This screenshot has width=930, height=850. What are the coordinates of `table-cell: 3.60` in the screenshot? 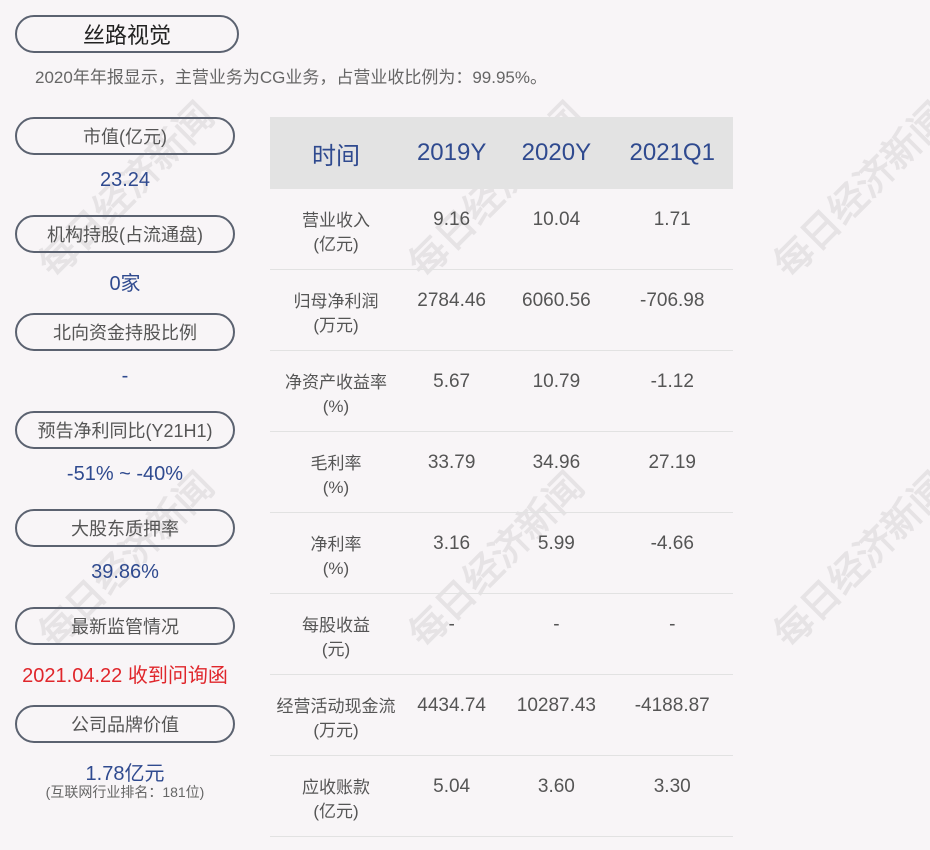 It's located at (556, 796).